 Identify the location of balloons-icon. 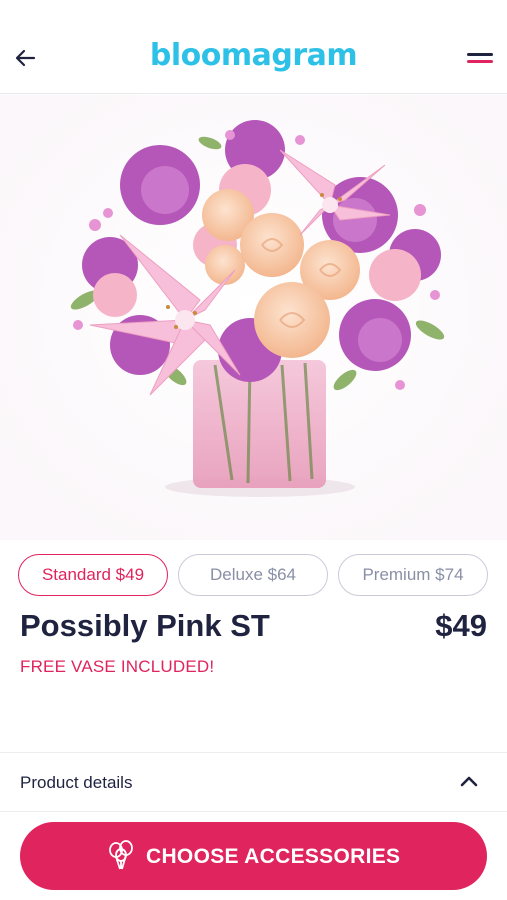
(121, 855).